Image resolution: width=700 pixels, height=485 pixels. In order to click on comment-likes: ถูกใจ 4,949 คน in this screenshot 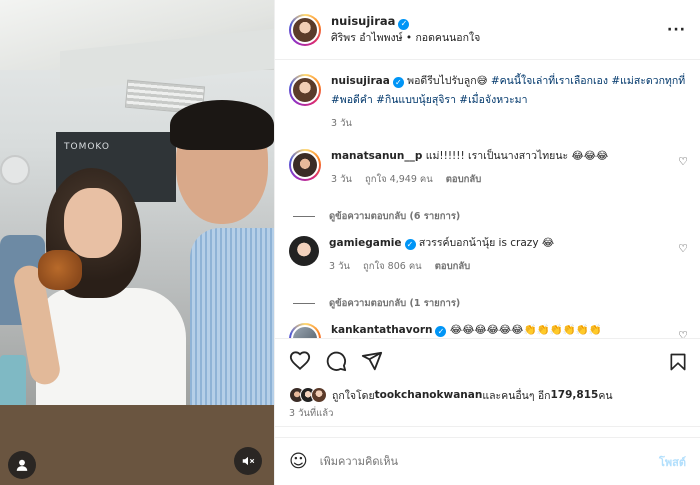, I will do `click(399, 179)`.